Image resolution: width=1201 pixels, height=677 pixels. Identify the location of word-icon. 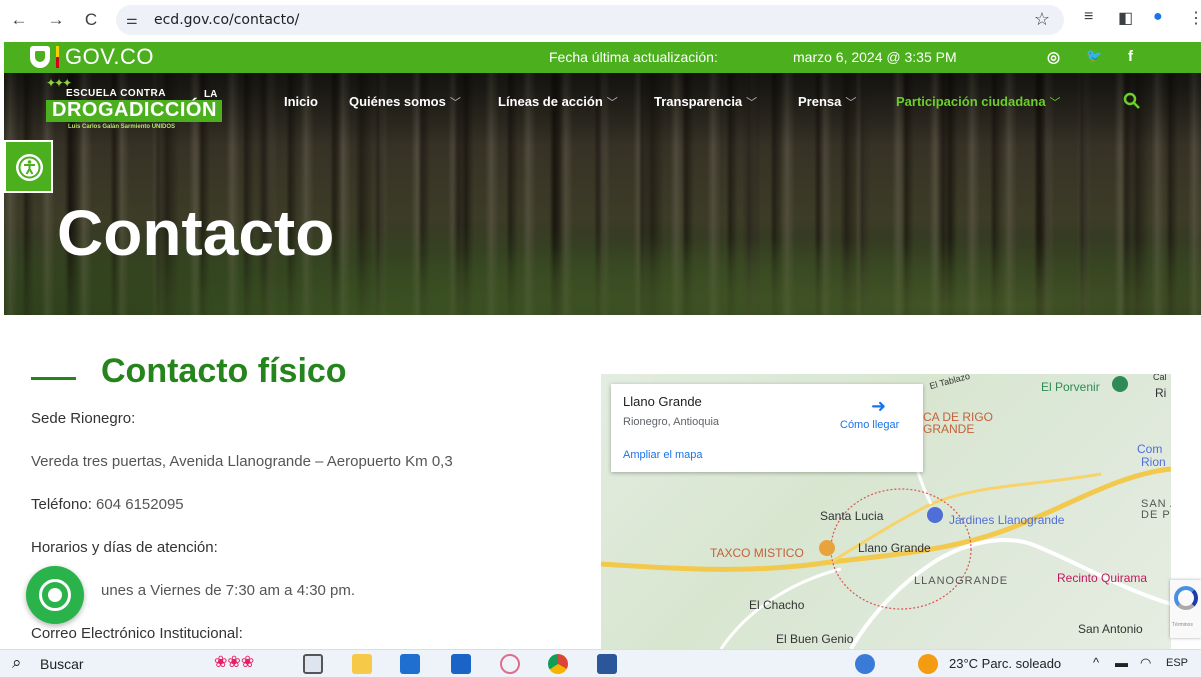
(607, 664).